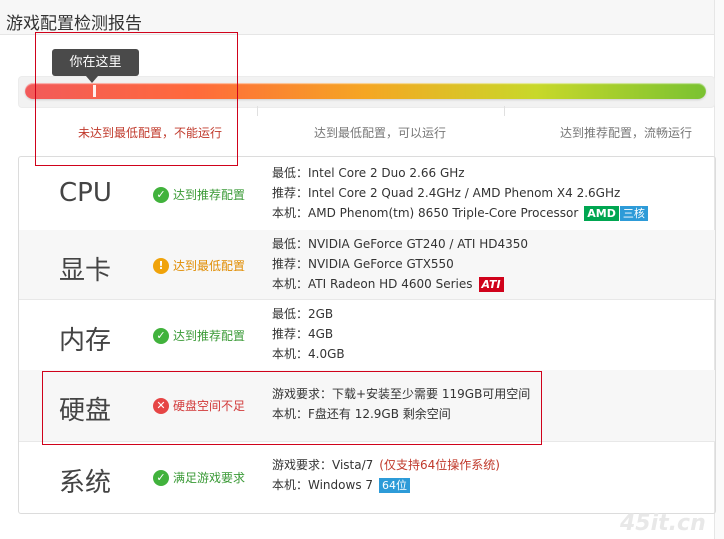 The height and width of the screenshot is (539, 724). Describe the element at coordinates (85, 193) in the screenshot. I see `item-name: CPU` at that location.